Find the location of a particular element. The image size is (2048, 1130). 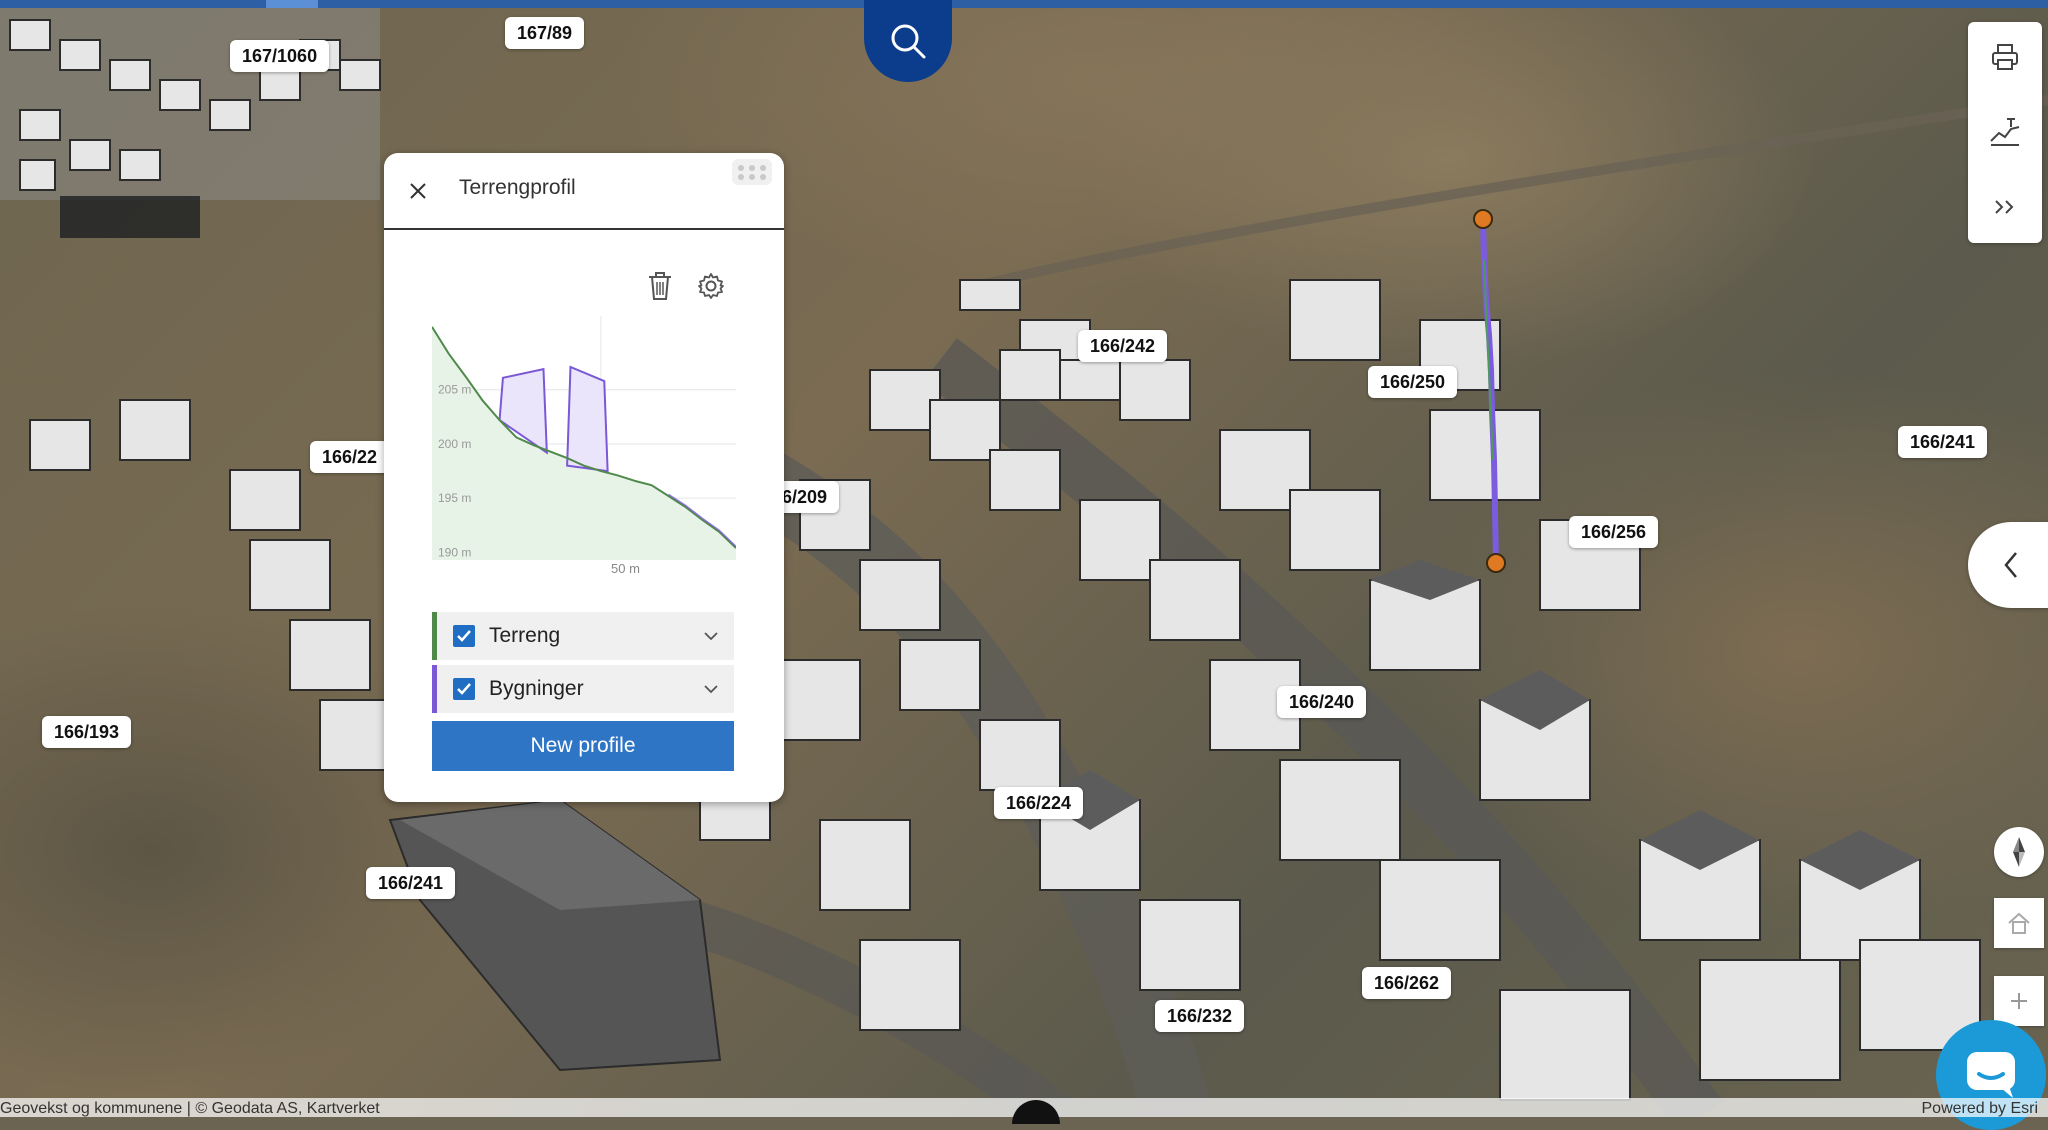

layer-label: Terreng is located at coordinates (525, 635).